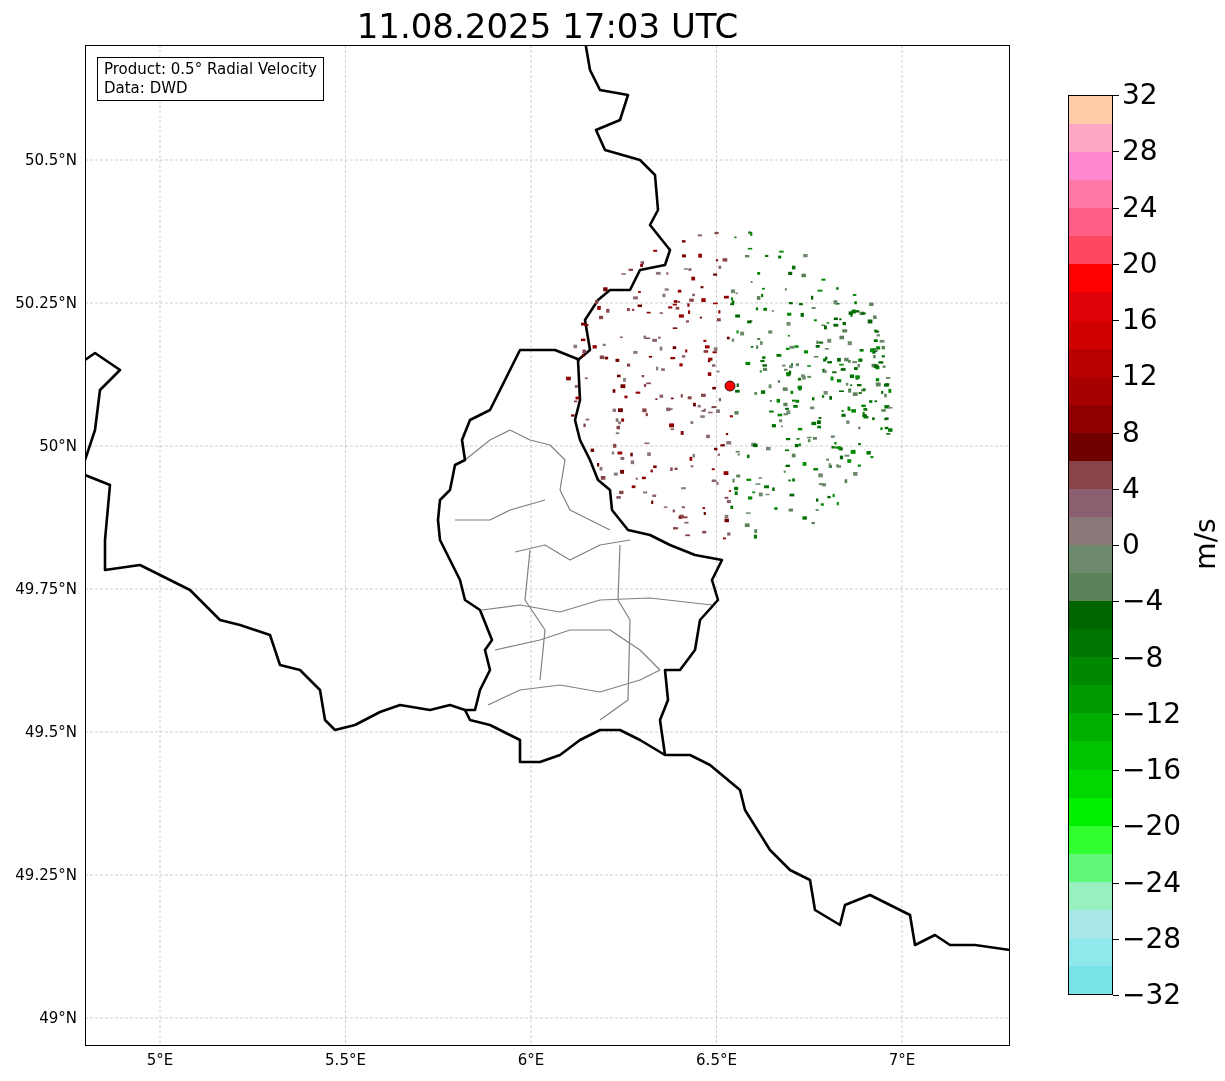 The height and width of the screenshot is (1081, 1225). Describe the element at coordinates (1131, 545) in the screenshot. I see `colorbar-tick-label: 0` at that location.